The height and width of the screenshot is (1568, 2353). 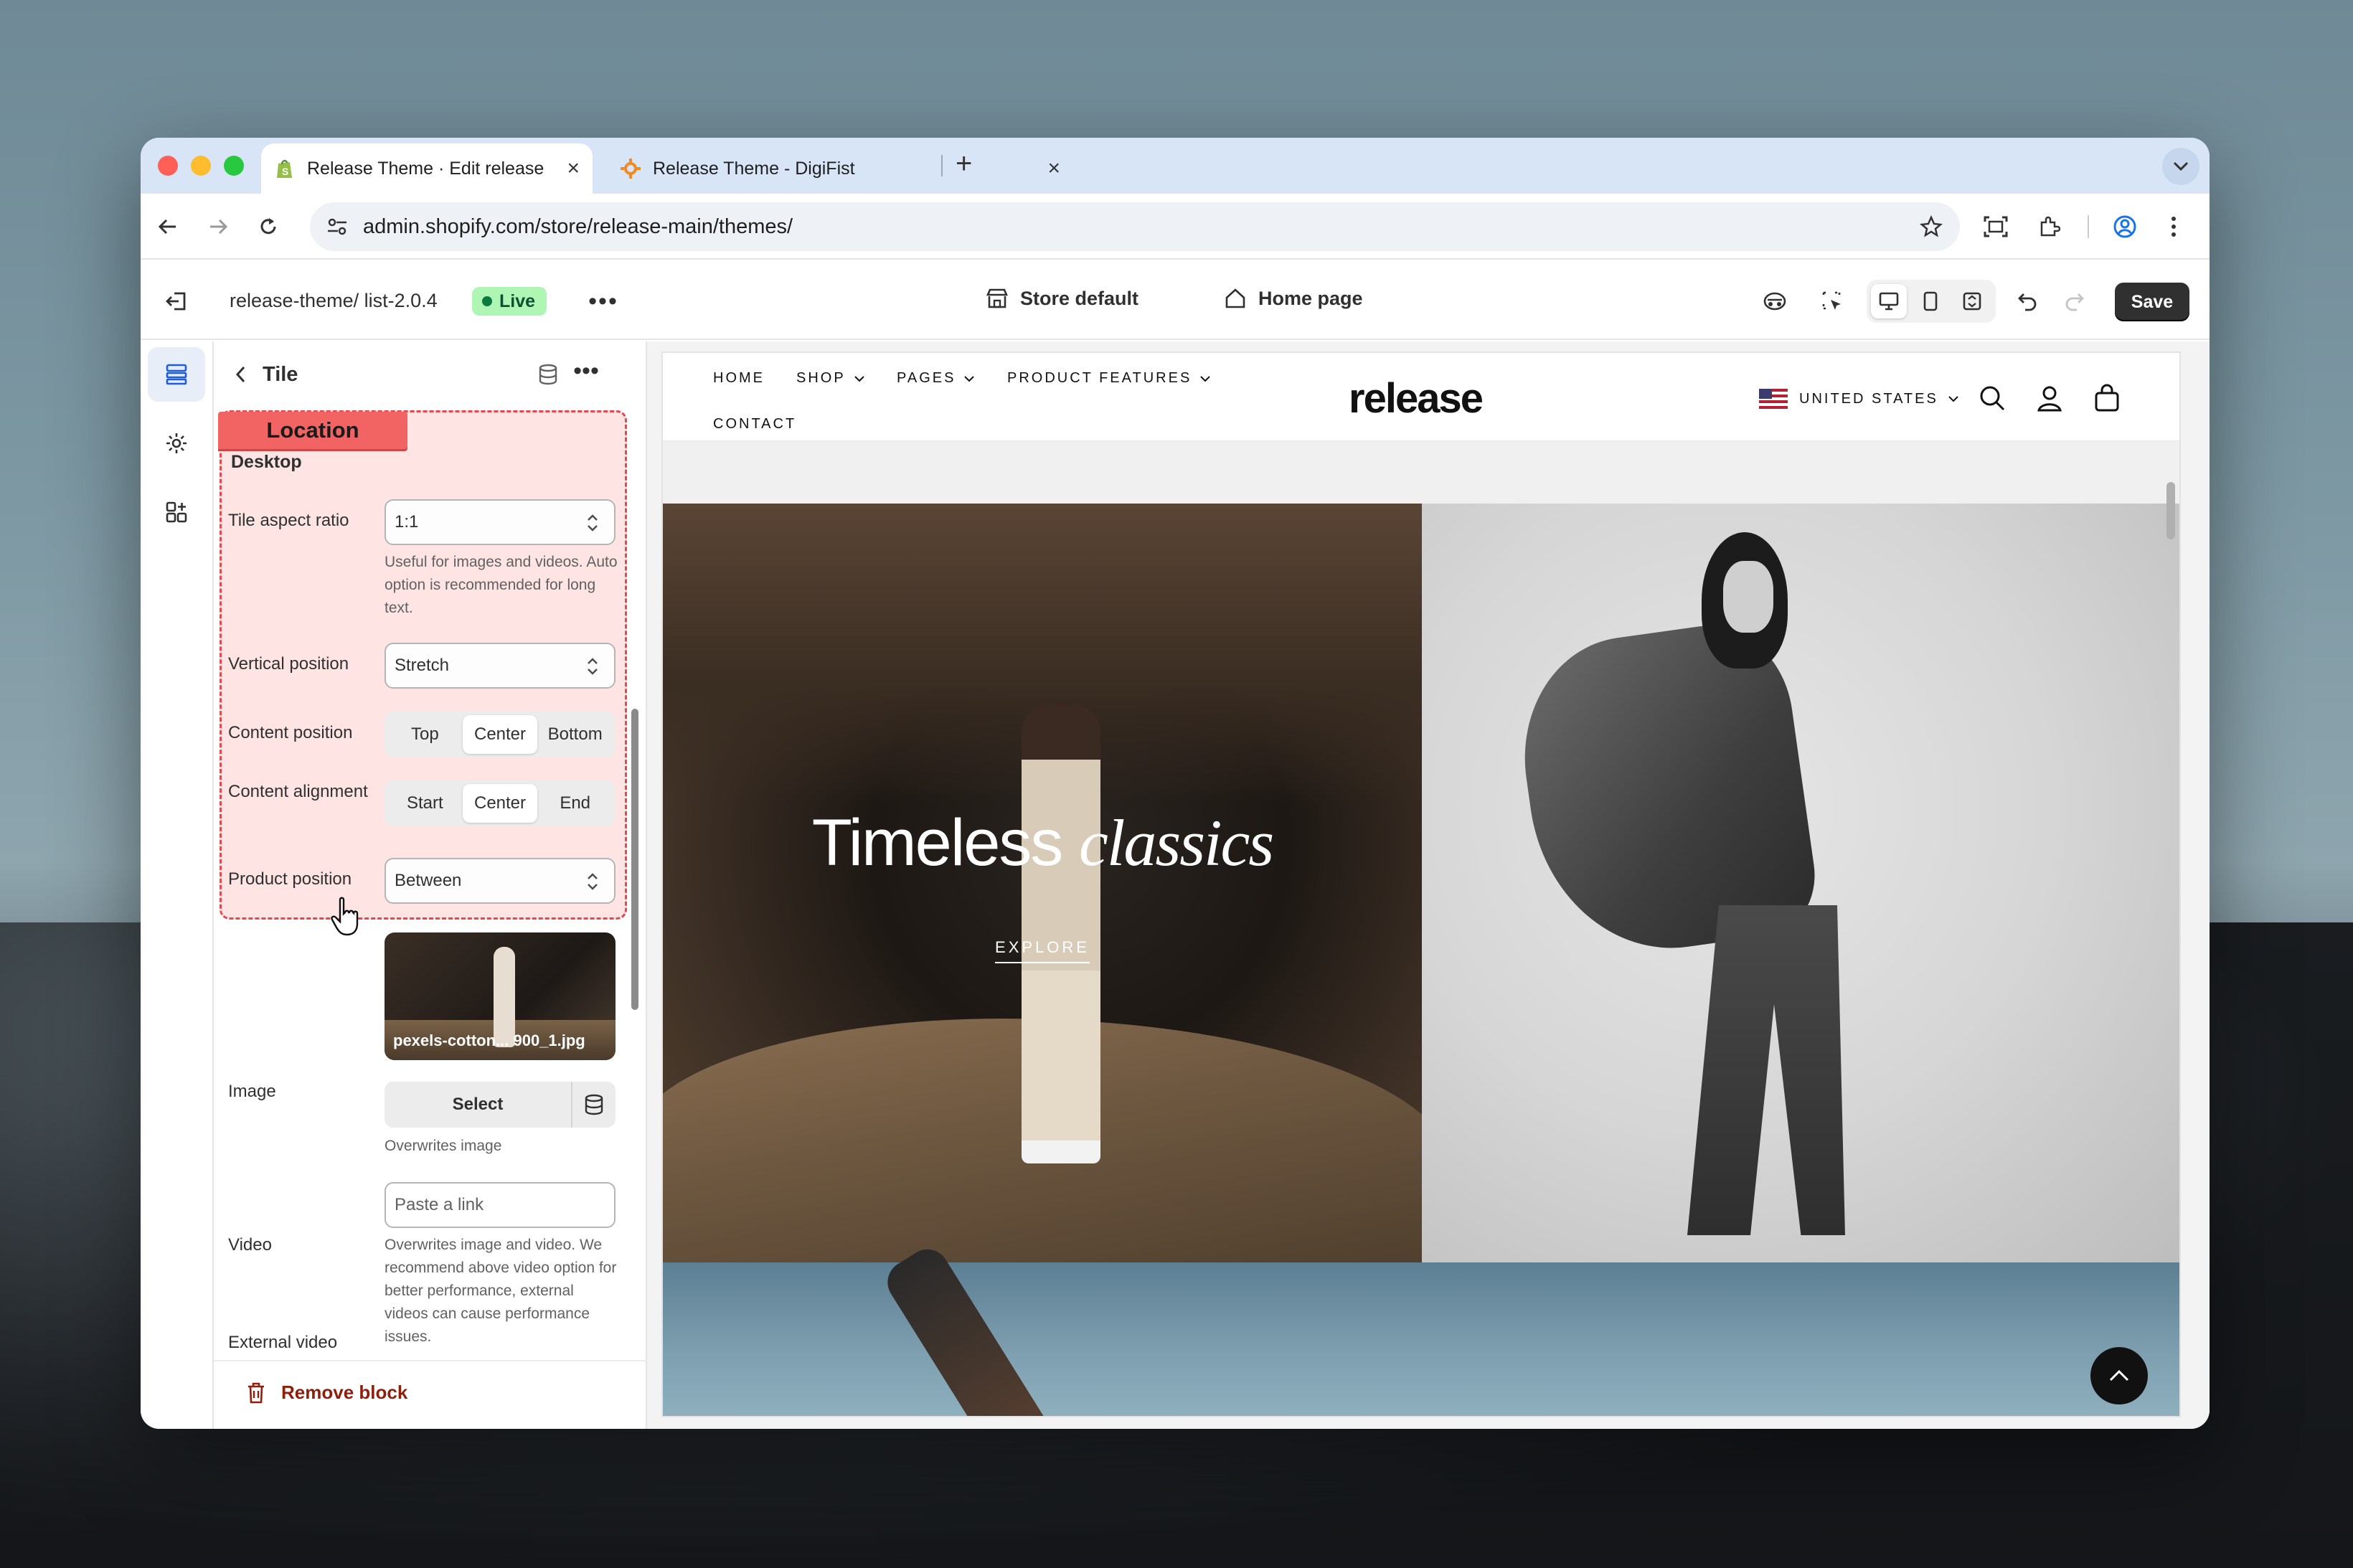 I want to click on nav-shop-link: SHOP, so click(x=831, y=379).